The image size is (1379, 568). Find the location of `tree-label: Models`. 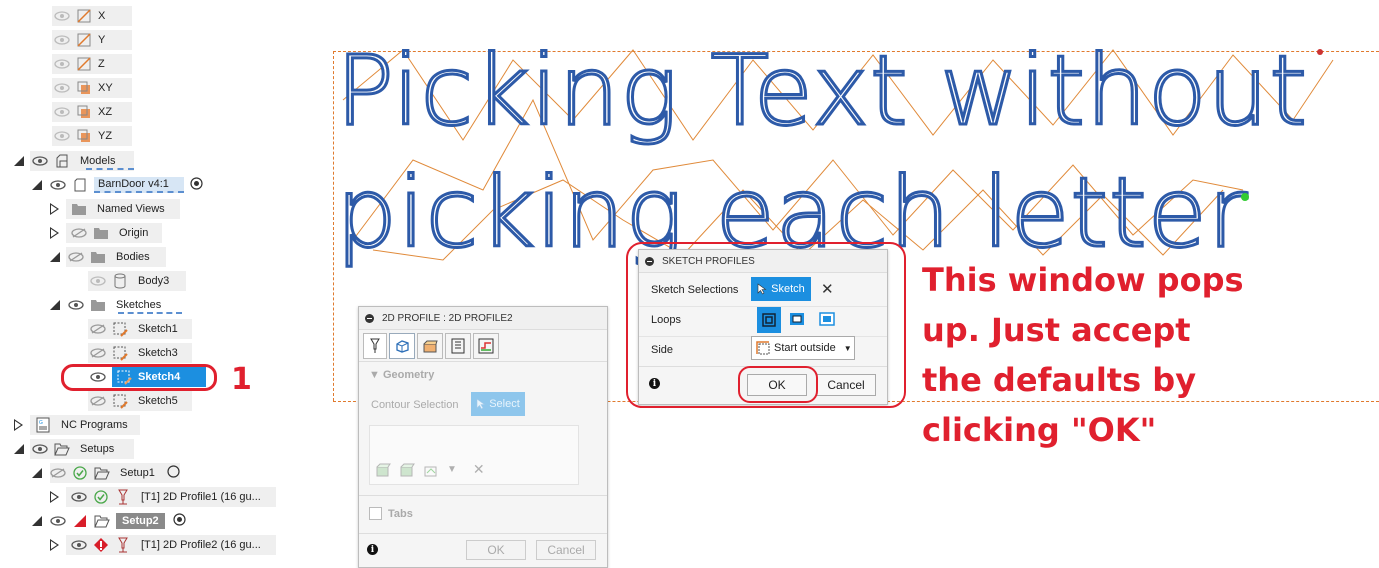

tree-label: Models is located at coordinates (98, 161).